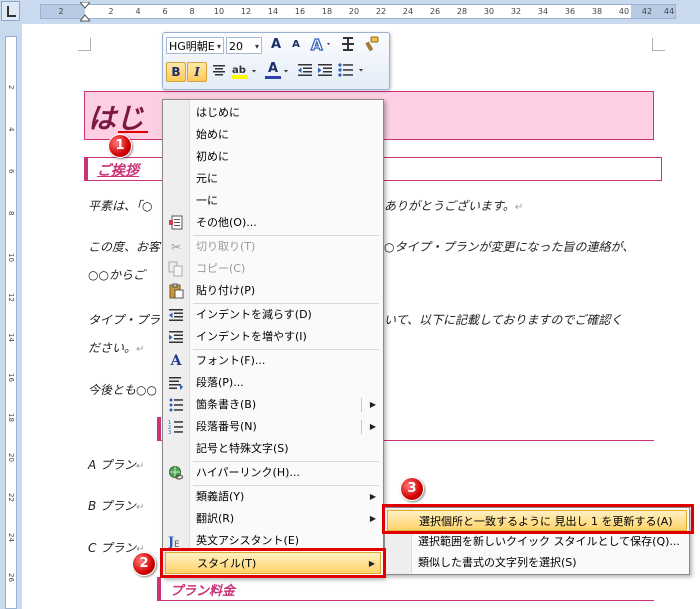 This screenshot has height=609, width=700. What do you see at coordinates (84, 44) in the screenshot?
I see `margin-corner-mark` at bounding box center [84, 44].